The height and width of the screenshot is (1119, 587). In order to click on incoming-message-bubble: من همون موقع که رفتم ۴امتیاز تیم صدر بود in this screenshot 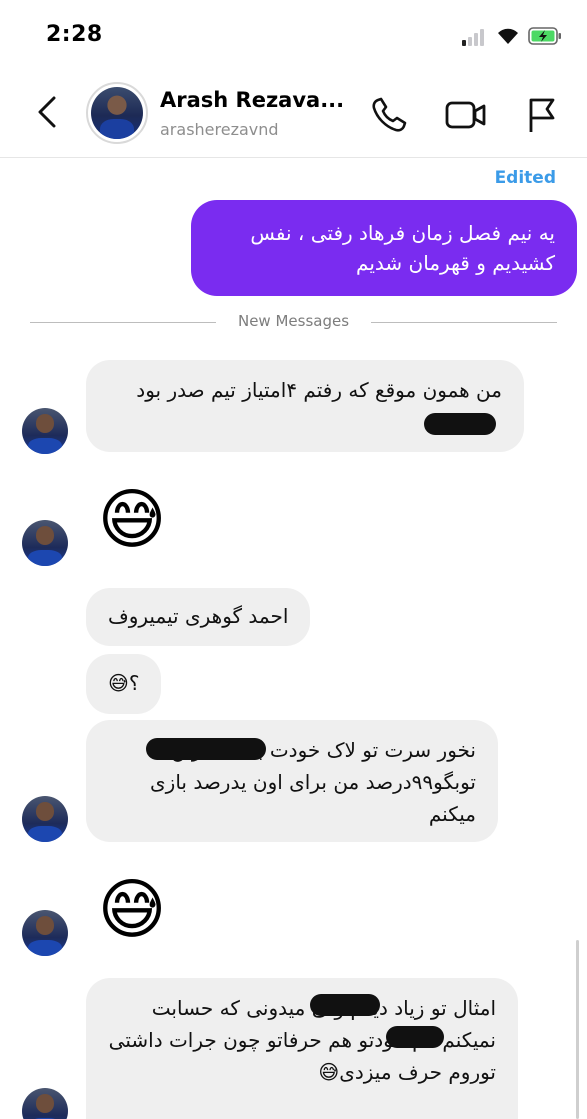, I will do `click(305, 406)`.